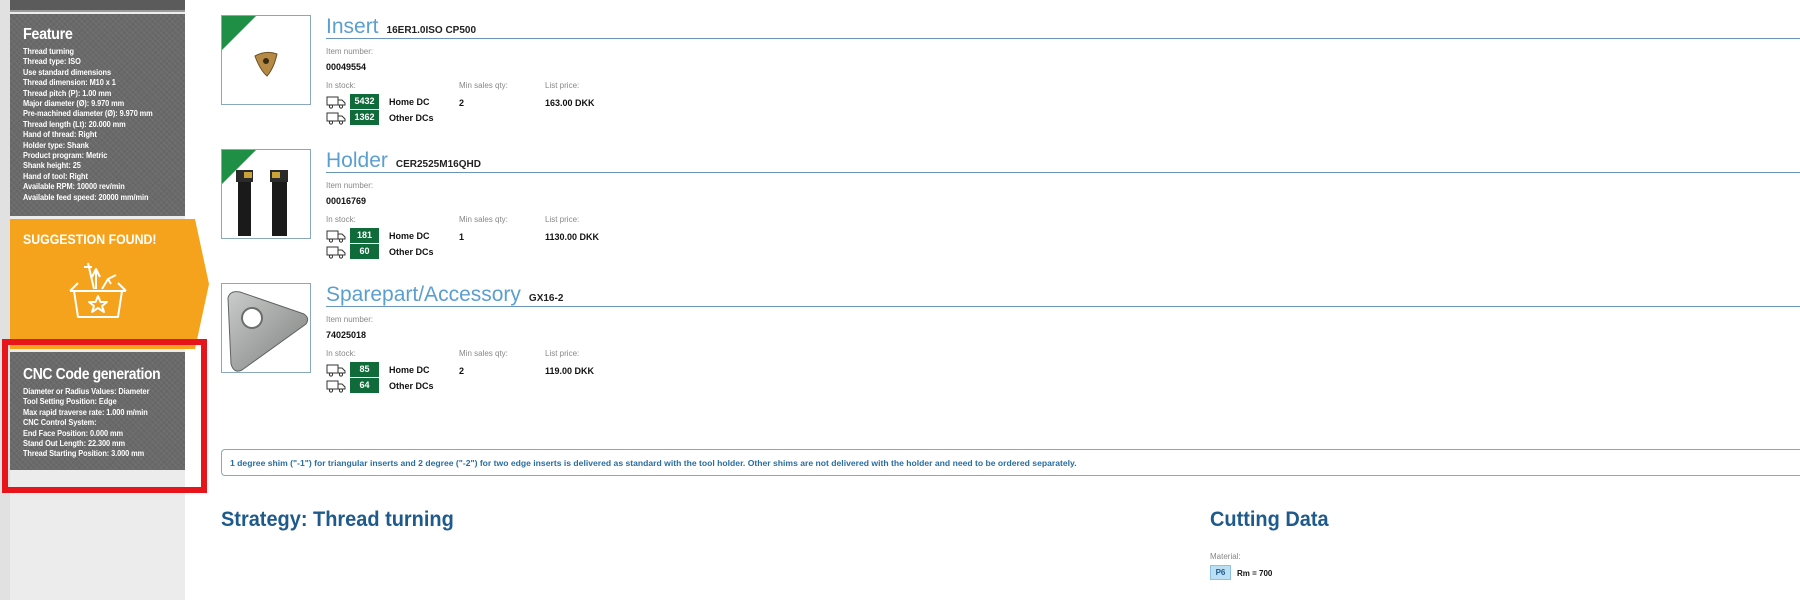 This screenshot has height=600, width=1800. Describe the element at coordinates (1063, 27) in the screenshot. I see `product-title-row: Insert 16ER1.0ISO CP500` at that location.